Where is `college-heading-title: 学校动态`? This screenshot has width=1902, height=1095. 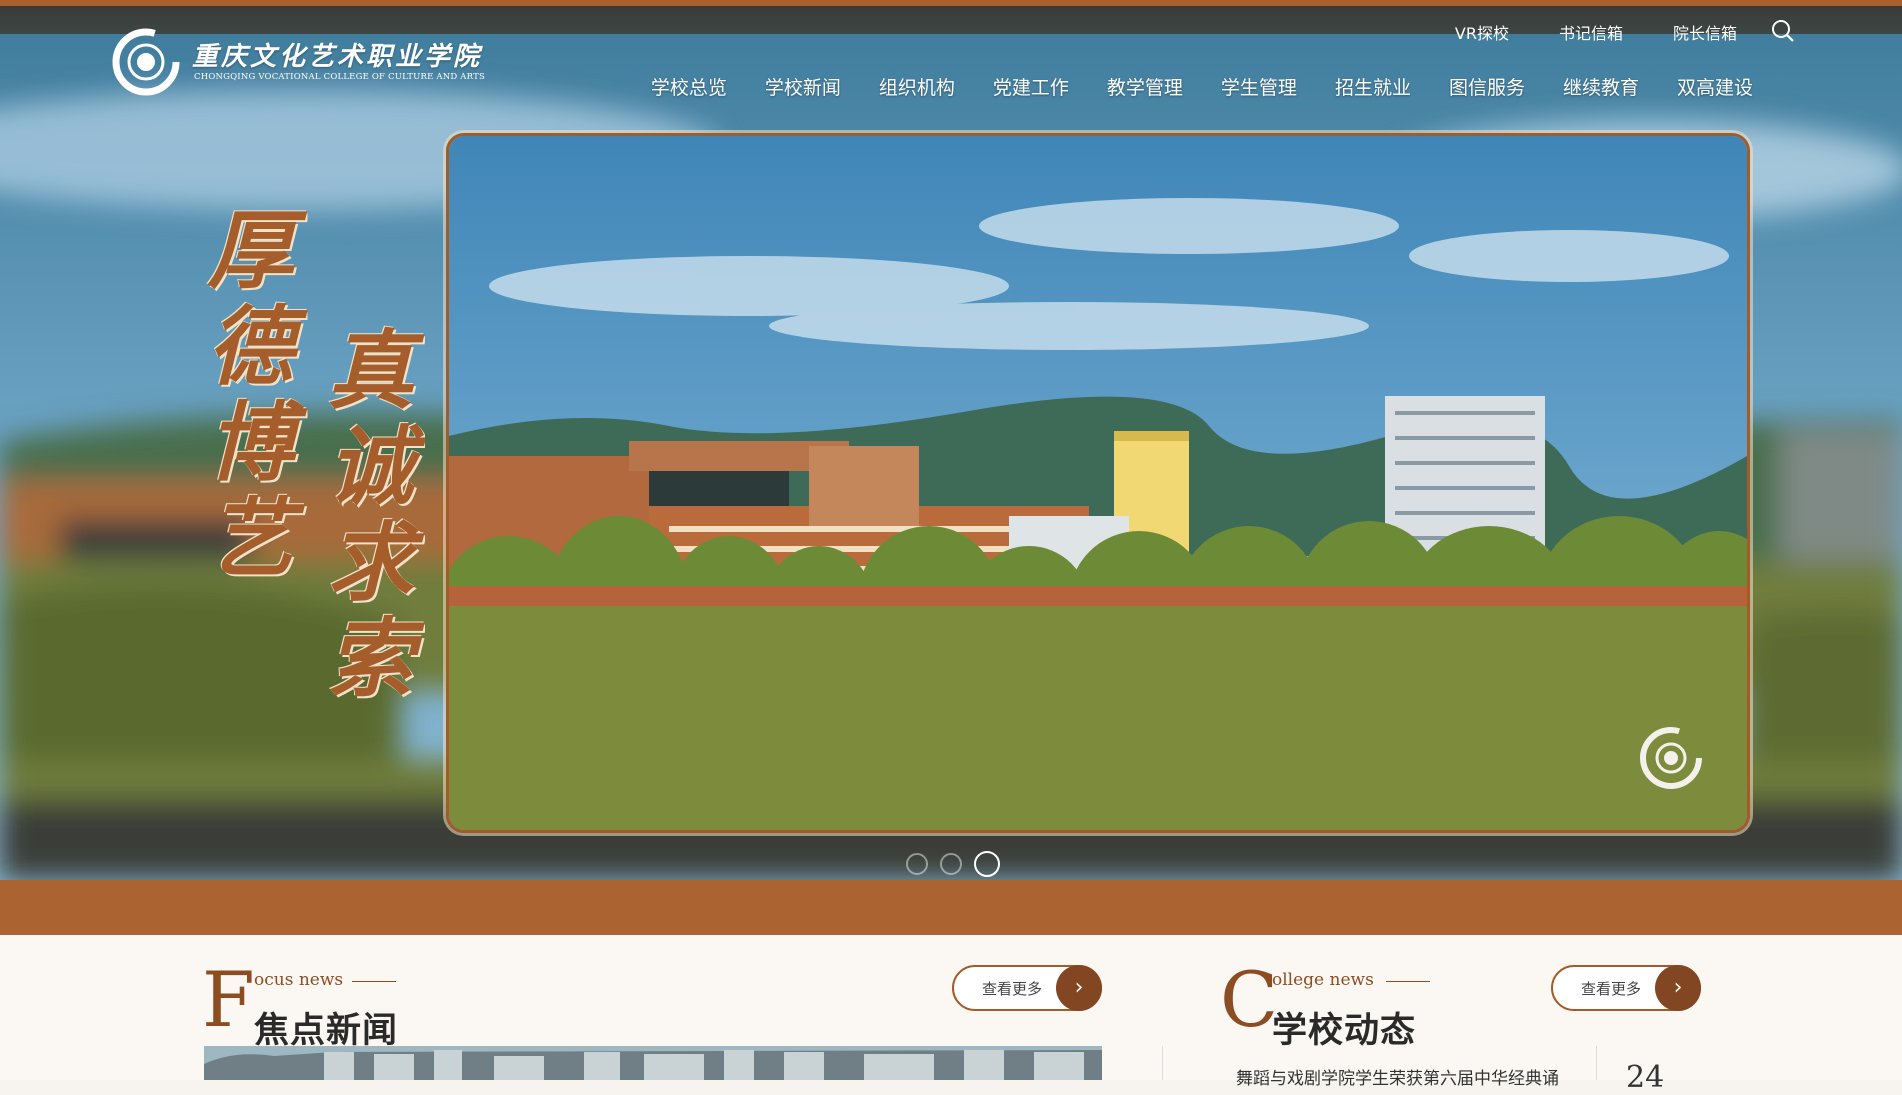
college-heading-title: 学校动态 is located at coordinates (1344, 1031).